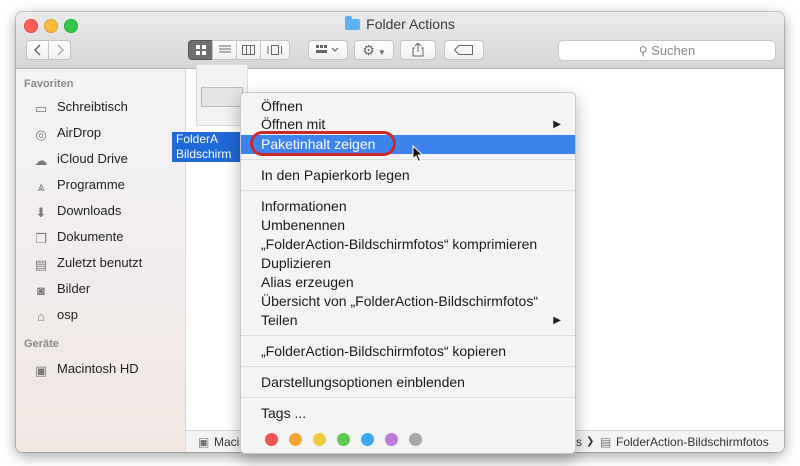 This screenshot has height=466, width=800. What do you see at coordinates (643, 51) in the screenshot?
I see `search-icon: ⚲` at bounding box center [643, 51].